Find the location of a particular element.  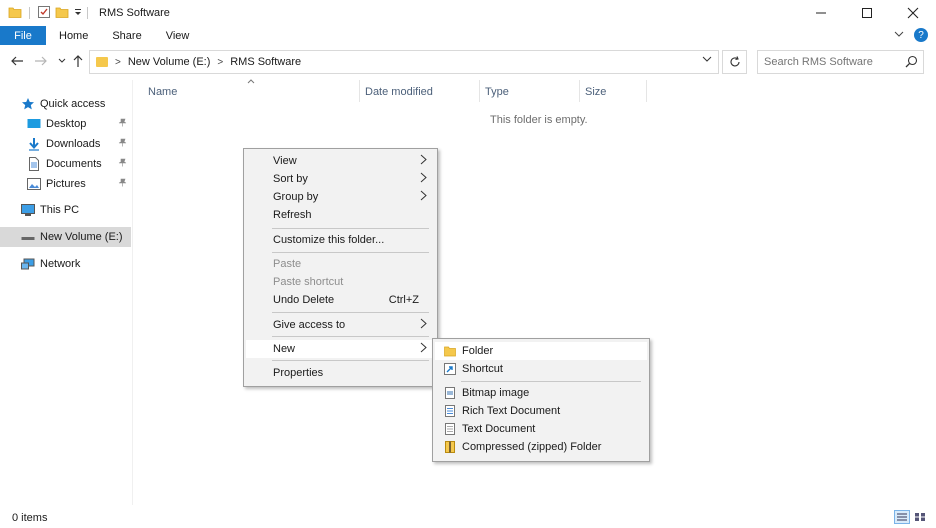

details-view-button is located at coordinates (902, 517).